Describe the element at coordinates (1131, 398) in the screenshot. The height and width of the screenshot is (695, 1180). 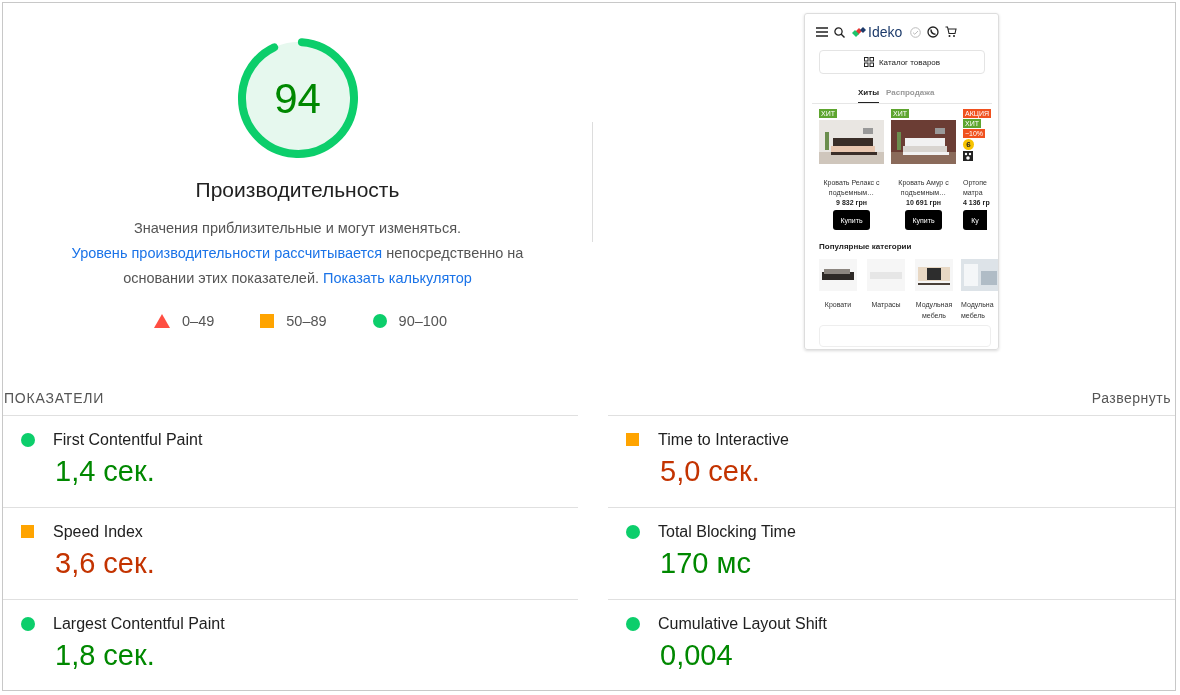
I see `expand-button: Развернуть` at that location.